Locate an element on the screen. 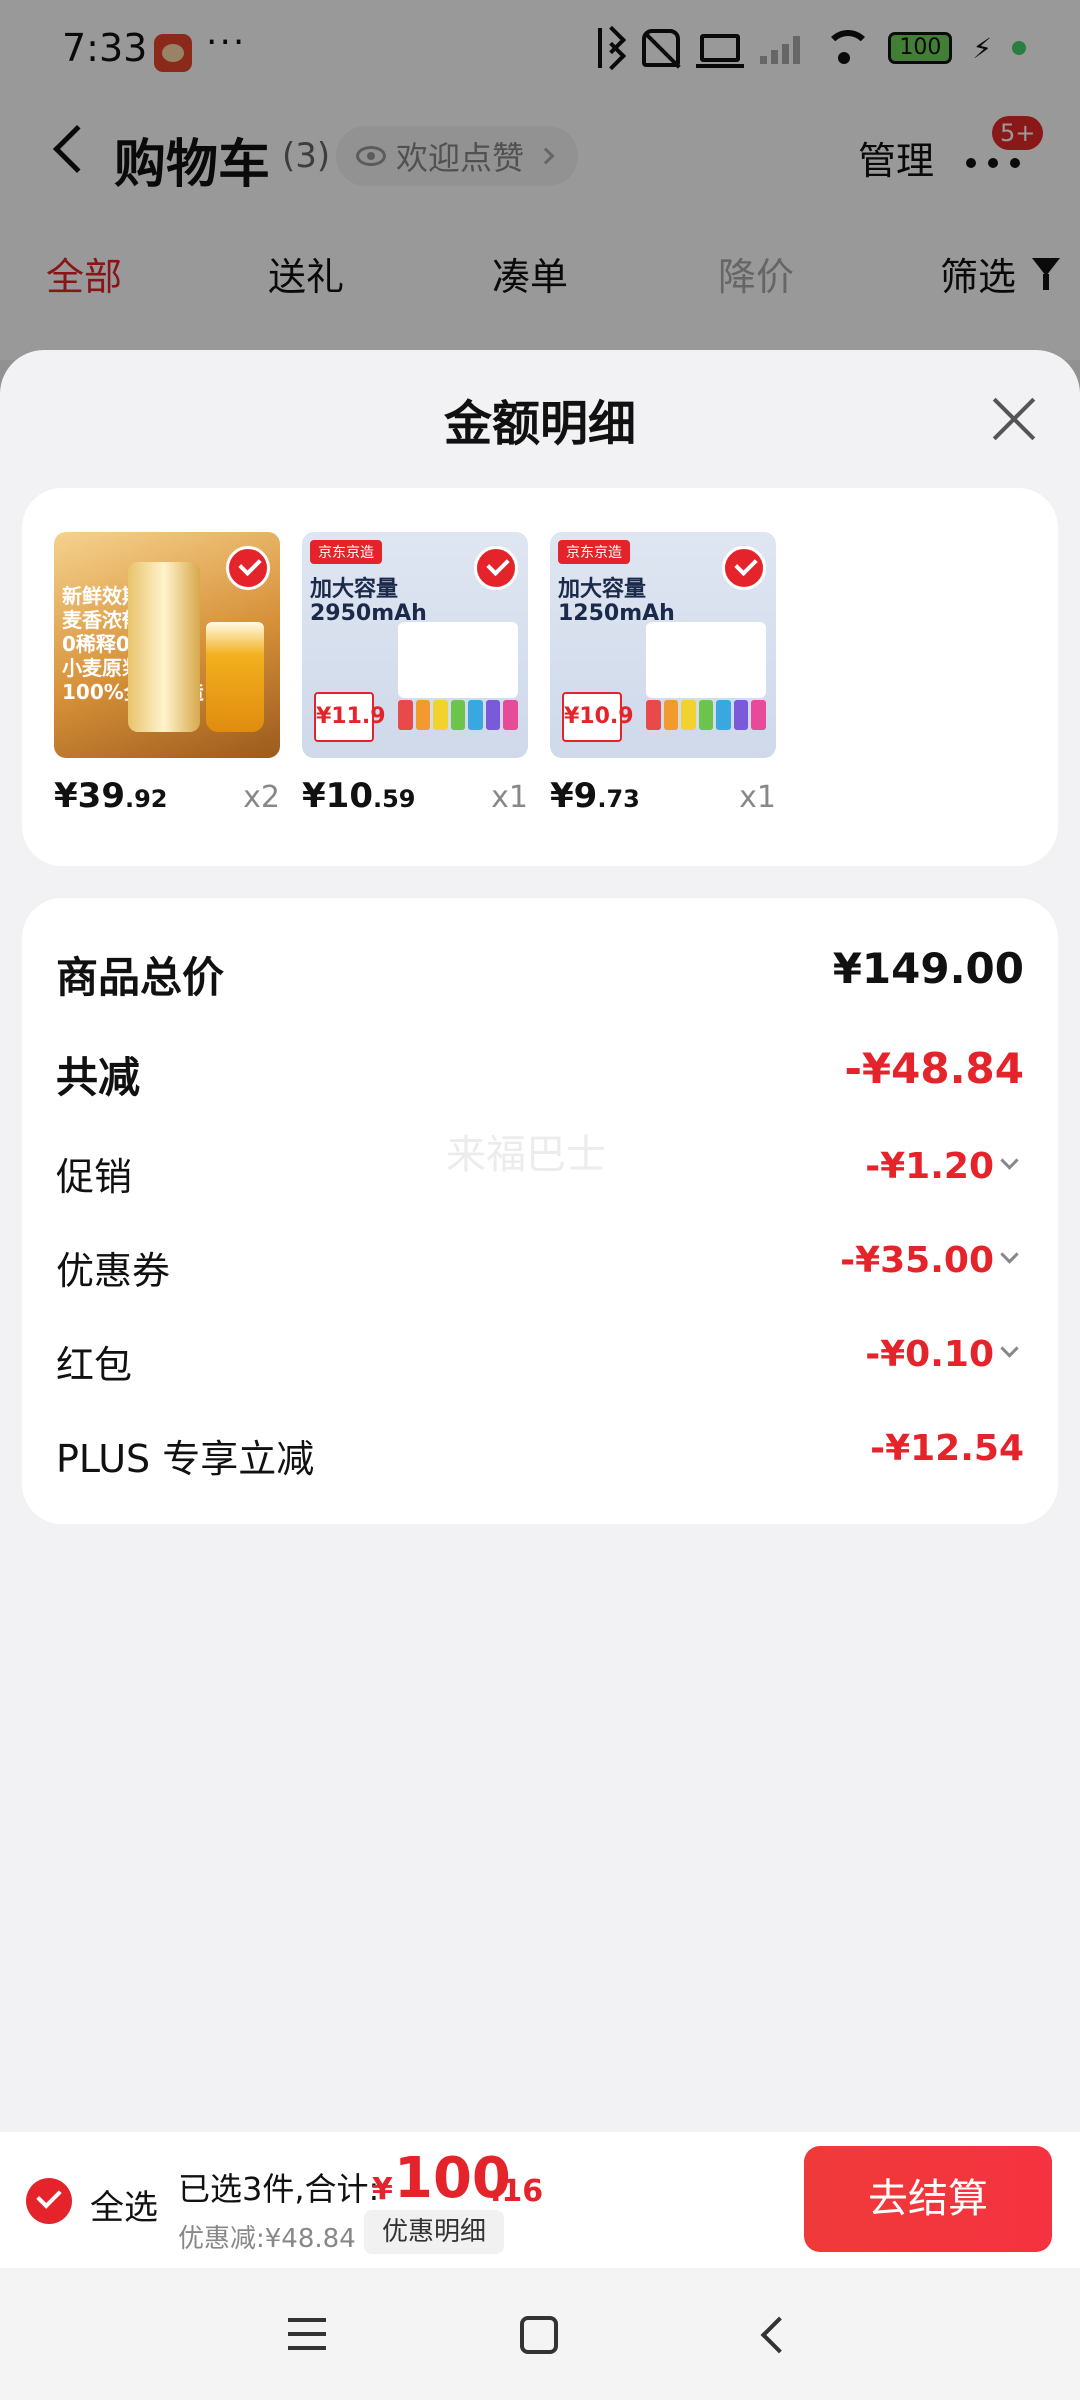 This screenshot has height=2400, width=1080. total-reduction-label: 共减 is located at coordinates (98, 1077).